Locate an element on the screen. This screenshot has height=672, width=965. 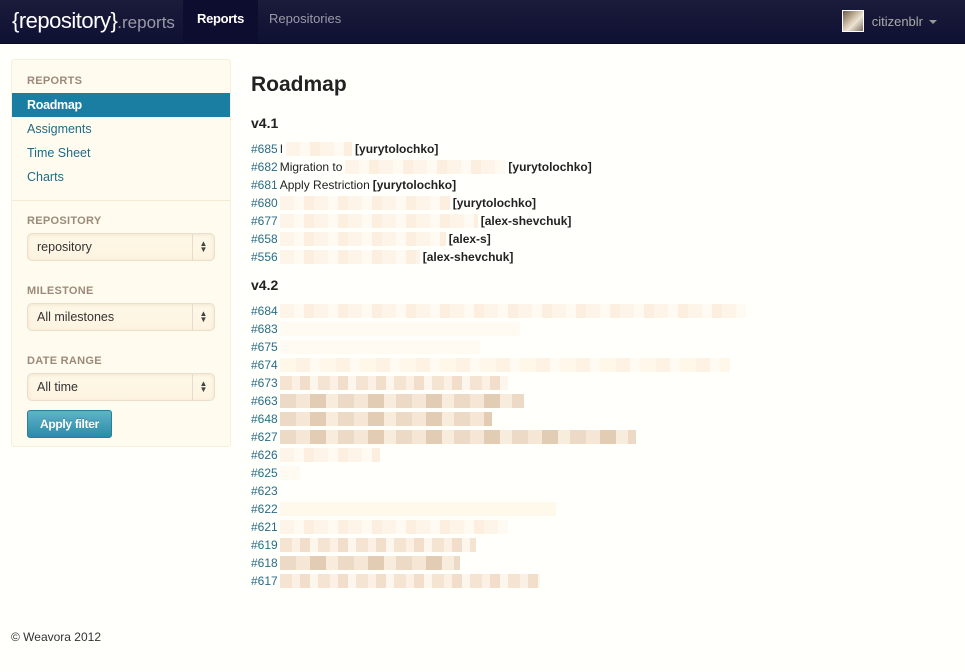
issue-row: #675 is located at coordinates (367, 347).